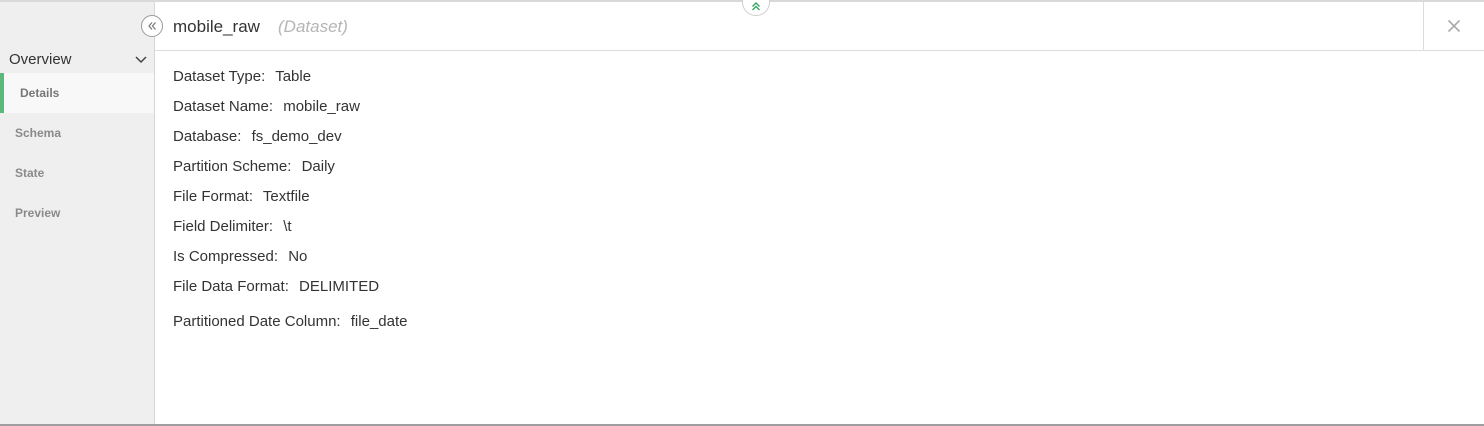  I want to click on sidebar: Overview Details Schema State Preview, so click(77, 213).